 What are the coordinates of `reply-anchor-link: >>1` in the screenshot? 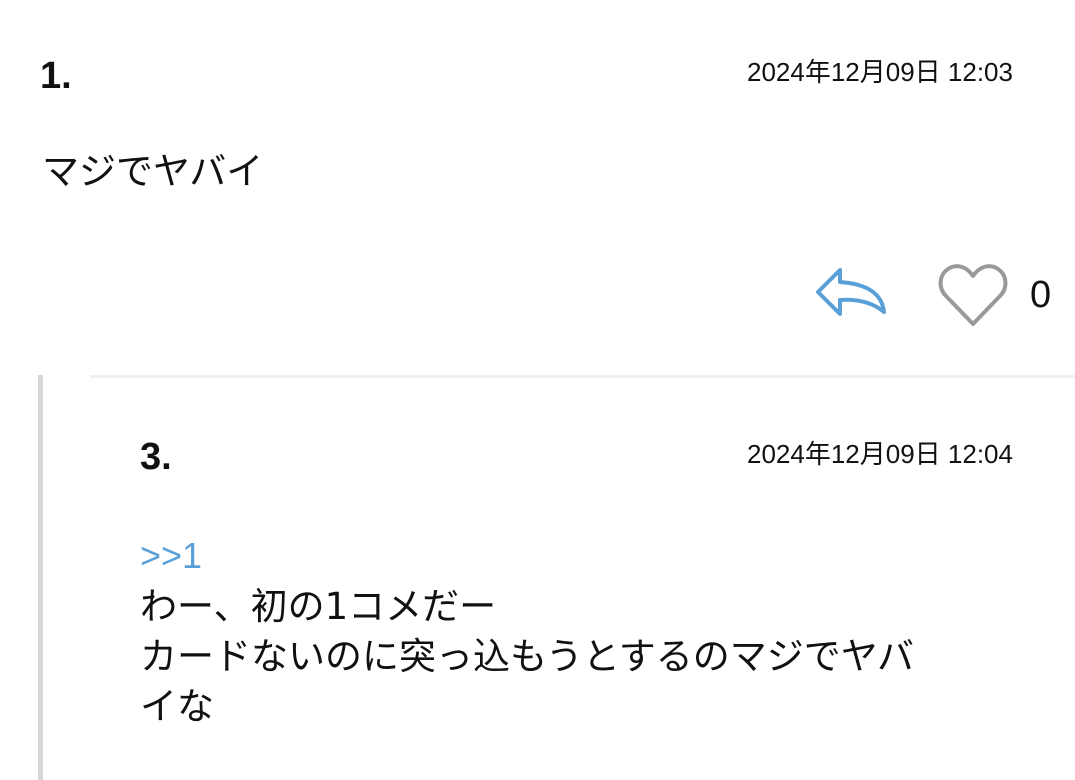 It's located at (171, 556).